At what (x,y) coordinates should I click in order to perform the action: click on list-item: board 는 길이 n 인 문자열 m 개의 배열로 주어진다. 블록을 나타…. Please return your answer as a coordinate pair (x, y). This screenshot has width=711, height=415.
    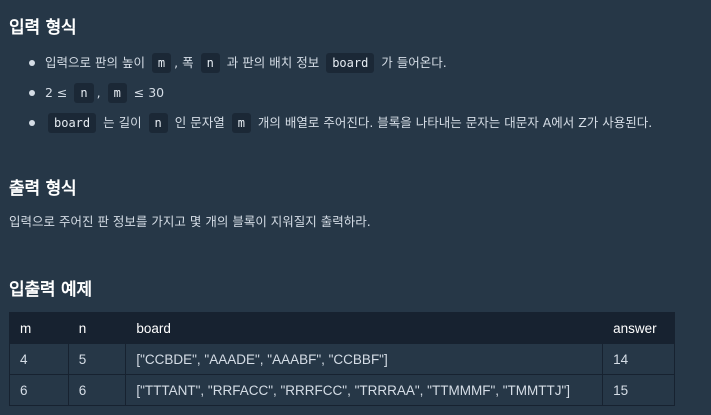
    Looking at the image, I should click on (354, 123).